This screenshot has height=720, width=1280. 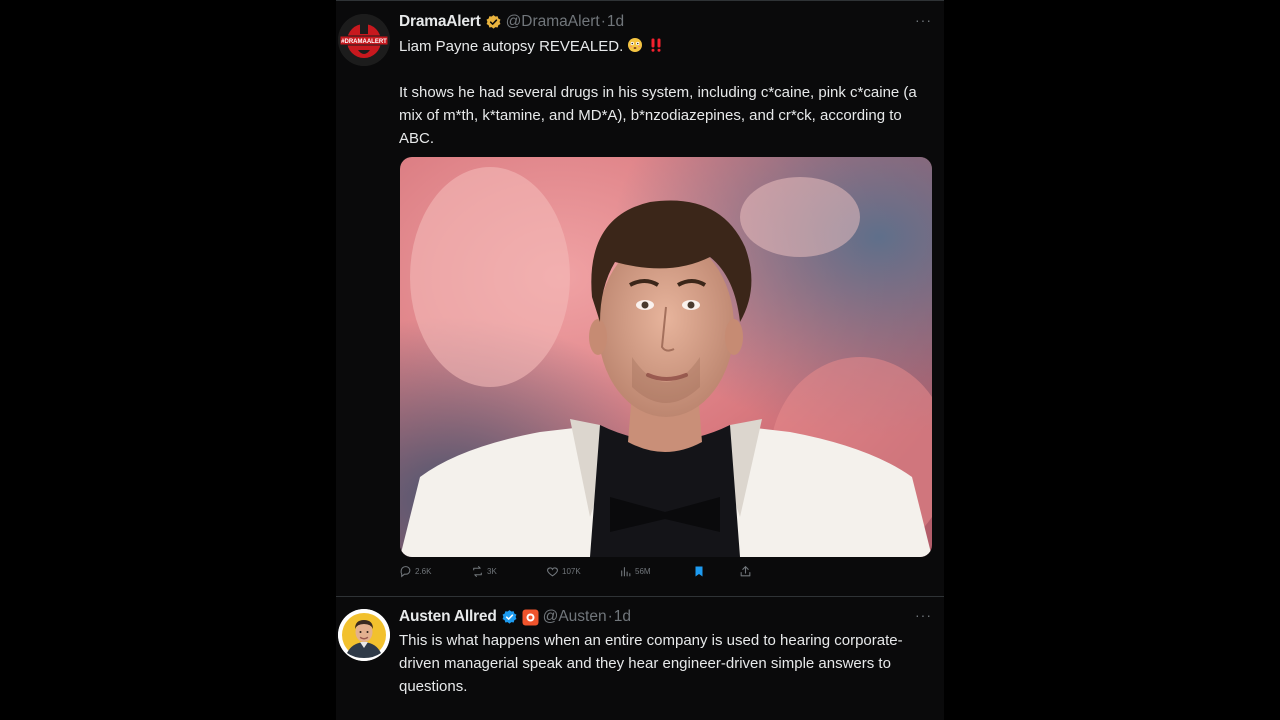 I want to click on like-count: 107K, so click(x=571, y=571).